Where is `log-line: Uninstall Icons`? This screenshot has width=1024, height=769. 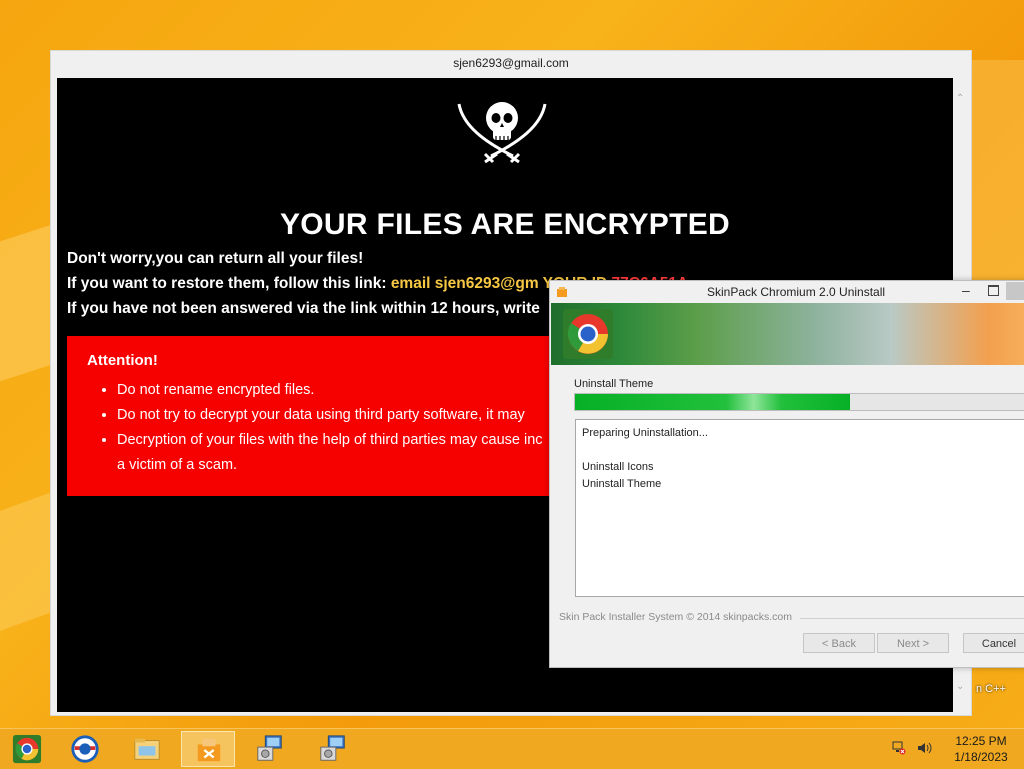 log-line: Uninstall Icons is located at coordinates (618, 467).